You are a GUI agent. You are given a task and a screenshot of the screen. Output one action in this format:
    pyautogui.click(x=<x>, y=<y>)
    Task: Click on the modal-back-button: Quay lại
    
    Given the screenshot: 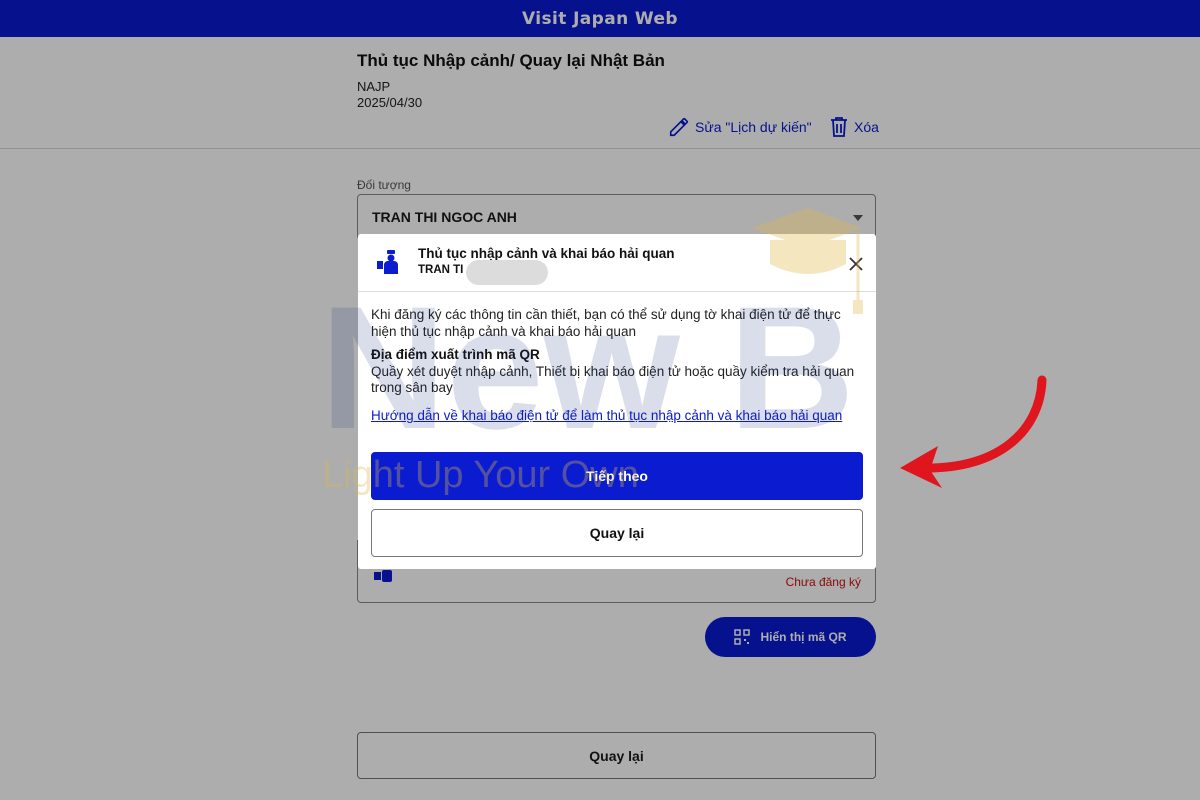 What is the action you would take?
    pyautogui.click(x=617, y=533)
    